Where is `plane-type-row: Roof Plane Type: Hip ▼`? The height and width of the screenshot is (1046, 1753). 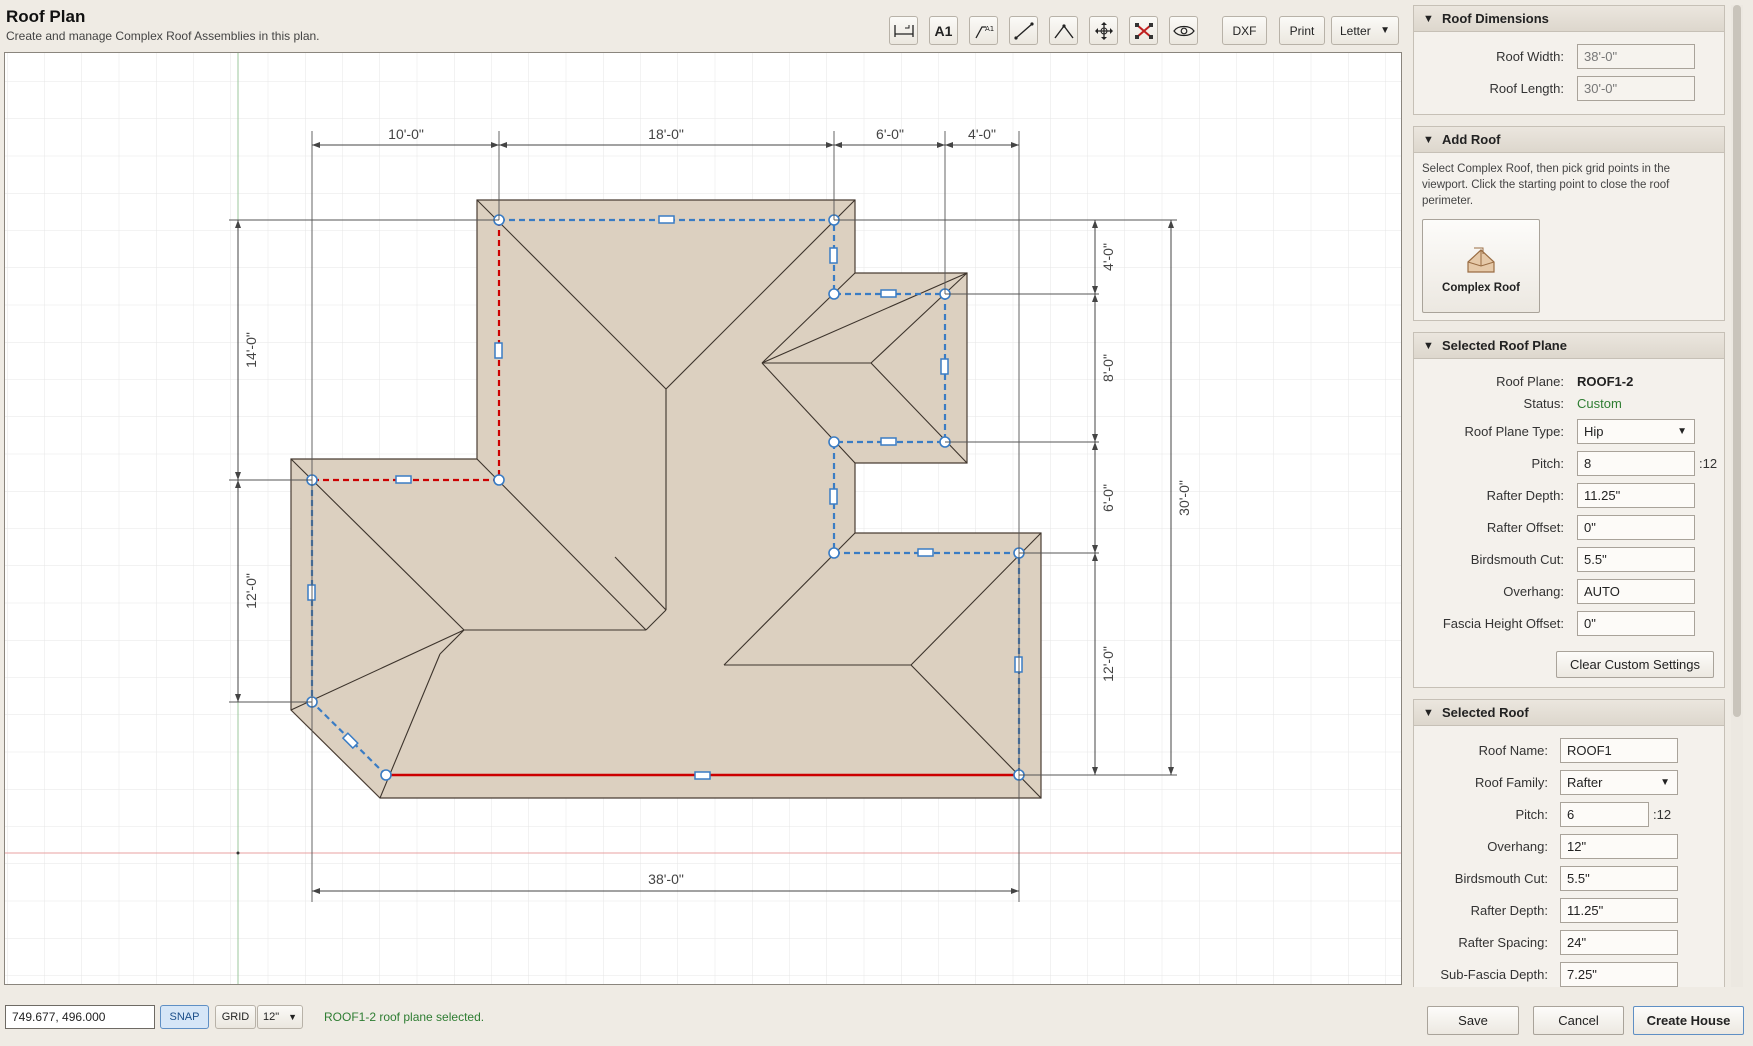 plane-type-row: Roof Plane Type: Hip ▼ is located at coordinates (1569, 432).